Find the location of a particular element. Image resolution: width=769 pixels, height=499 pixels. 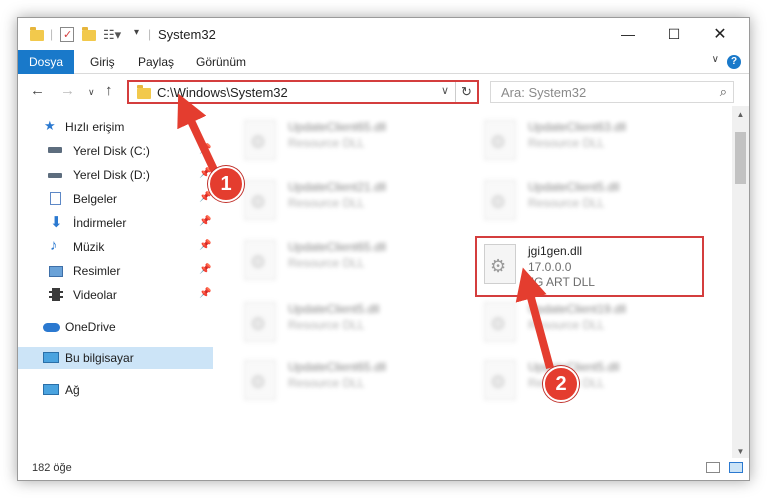

annotation-callout-2: 2 is located at coordinates (561, 384).